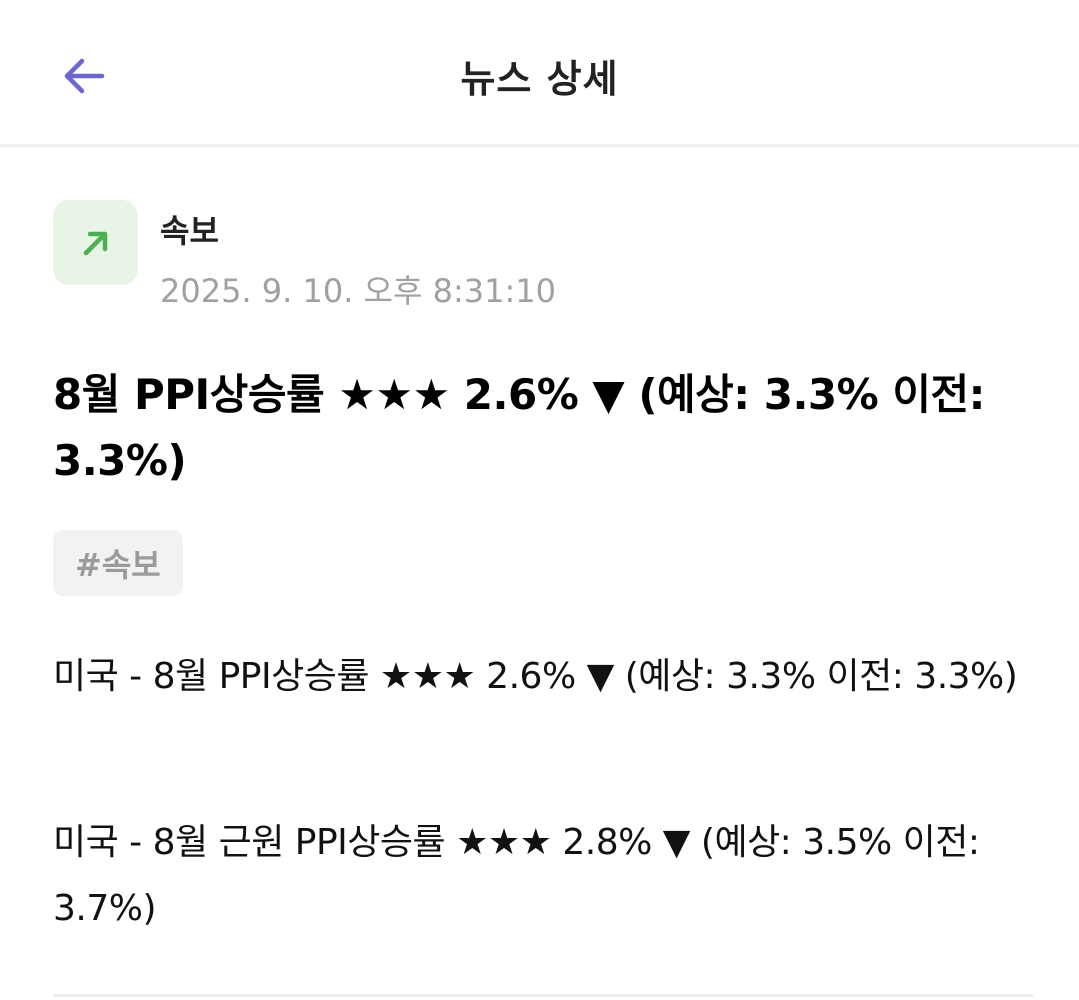 The width and height of the screenshot is (1079, 1000). Describe the element at coordinates (189, 231) in the screenshot. I see `source-name: 속보` at that location.